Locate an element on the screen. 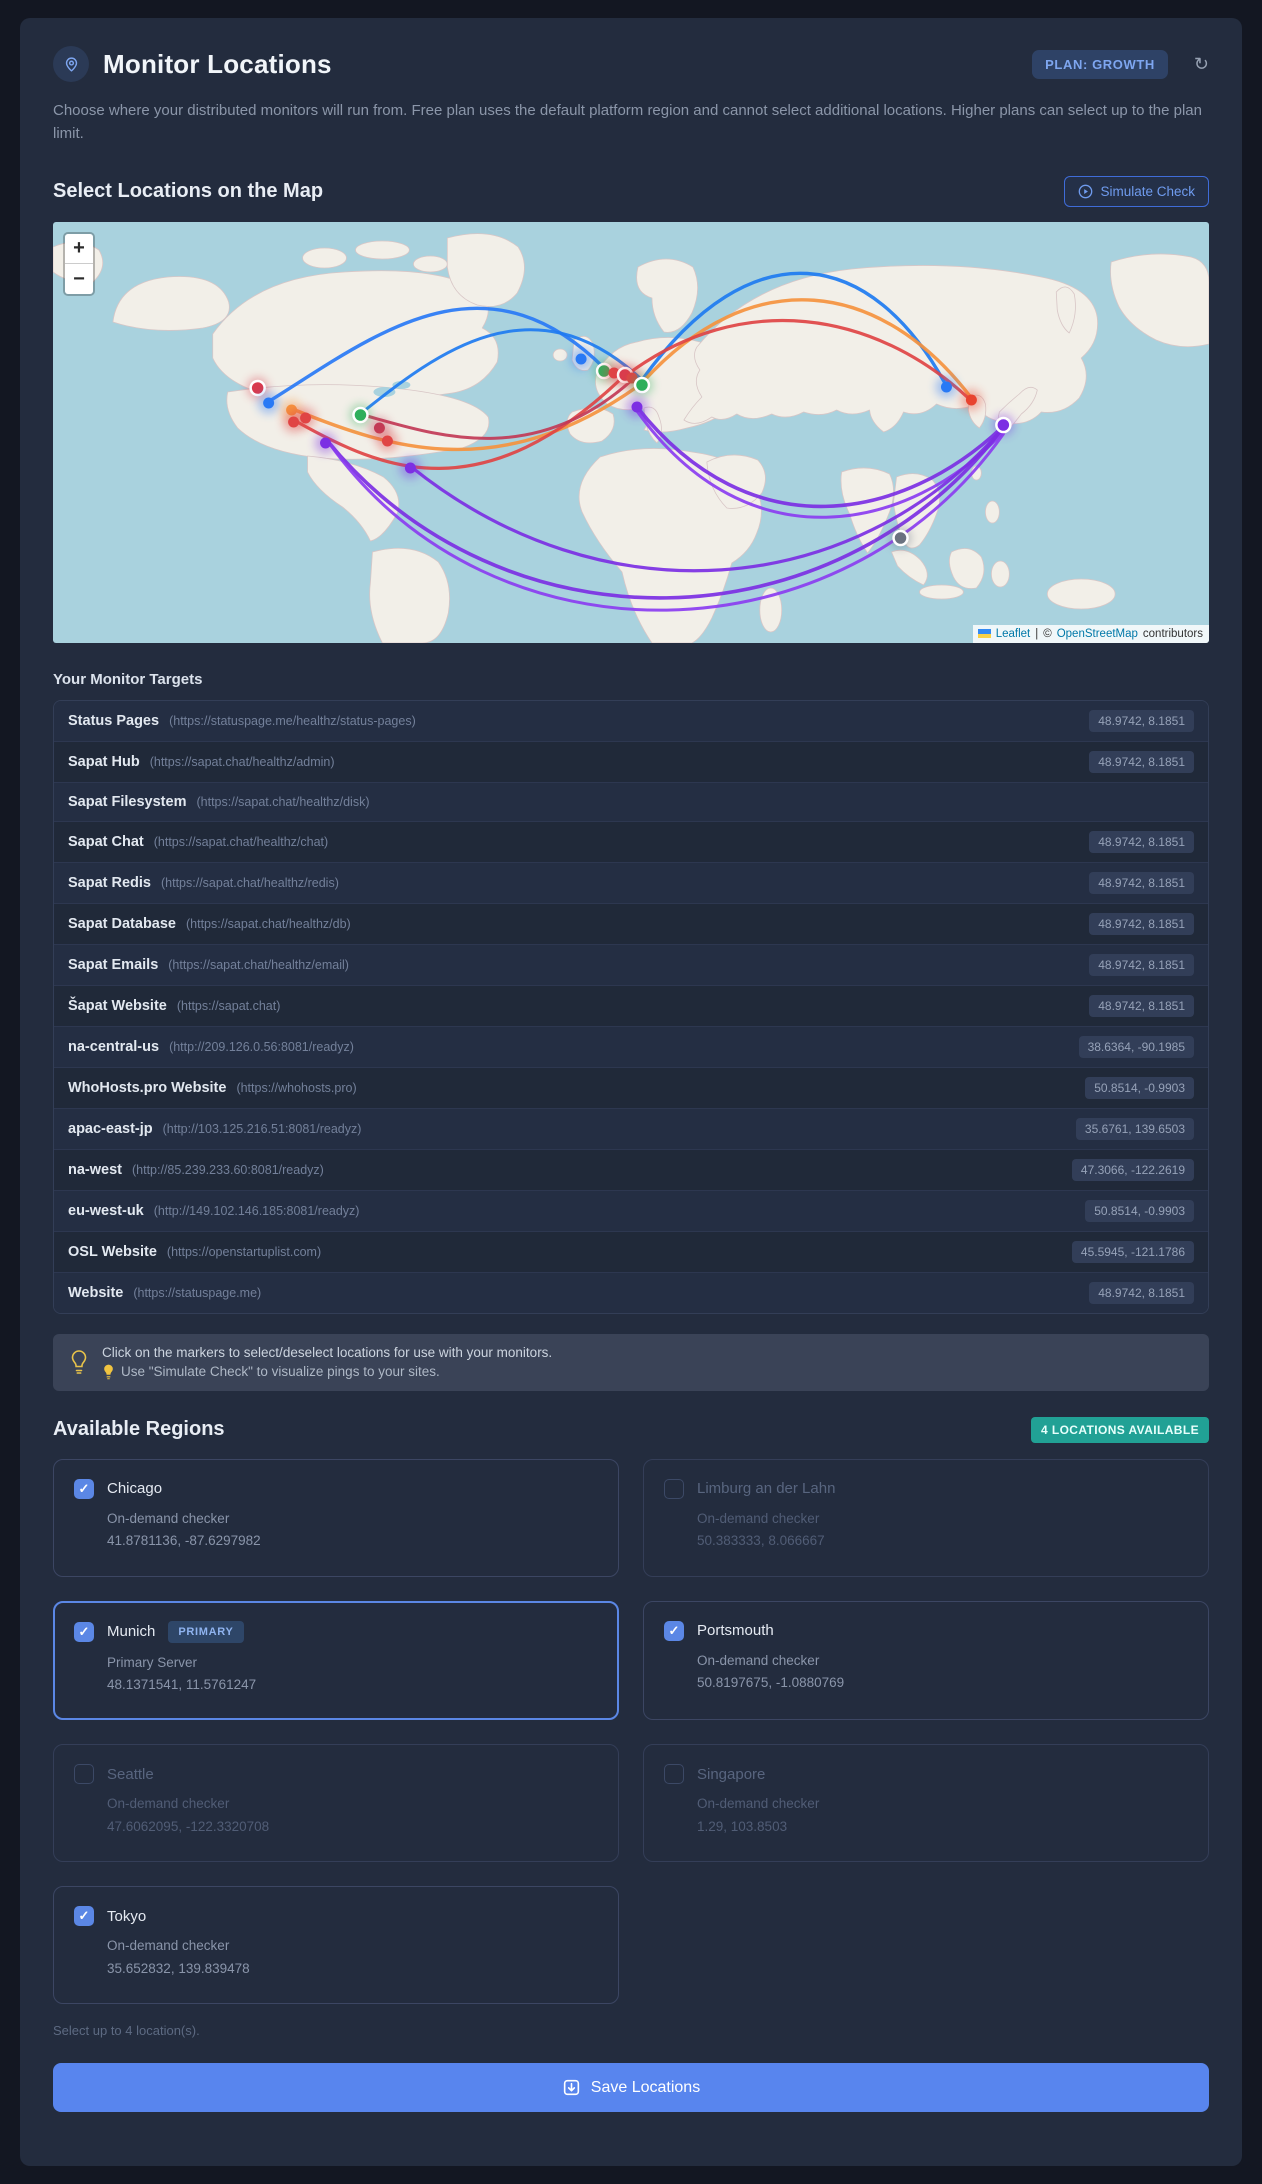  target-name: na-west is located at coordinates (95, 1169).